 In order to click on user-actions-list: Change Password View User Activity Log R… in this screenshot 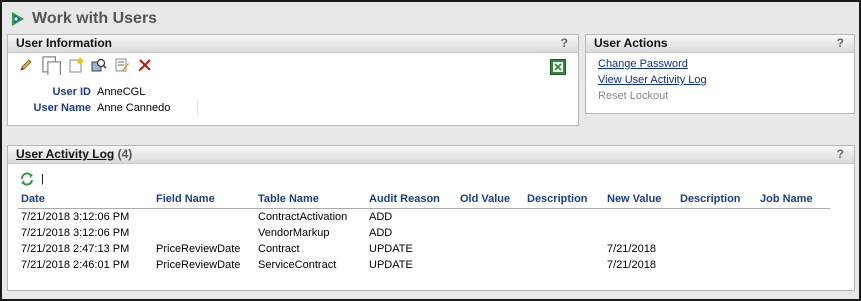, I will do `click(720, 78)`.